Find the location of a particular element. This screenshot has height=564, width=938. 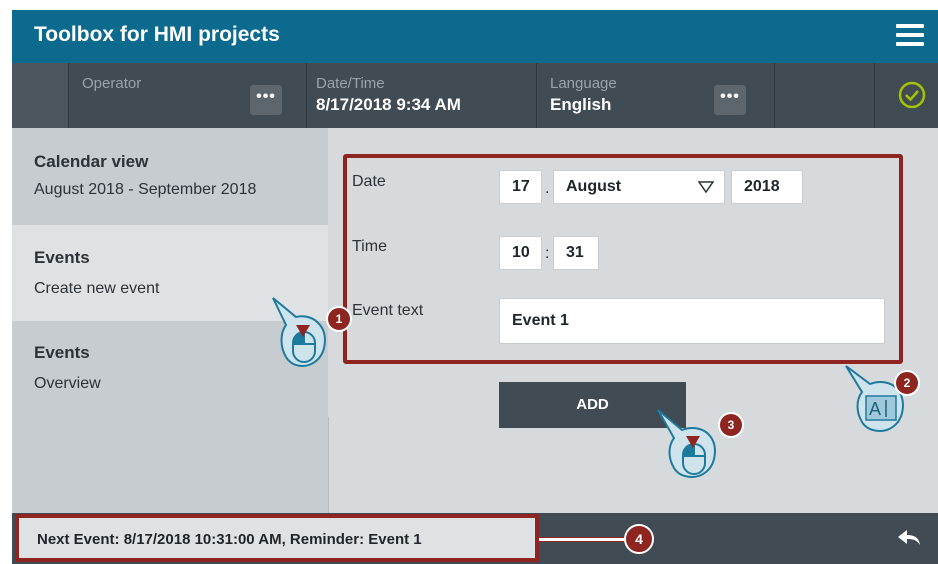

callout-badge-1: 1 is located at coordinates (339, 319).